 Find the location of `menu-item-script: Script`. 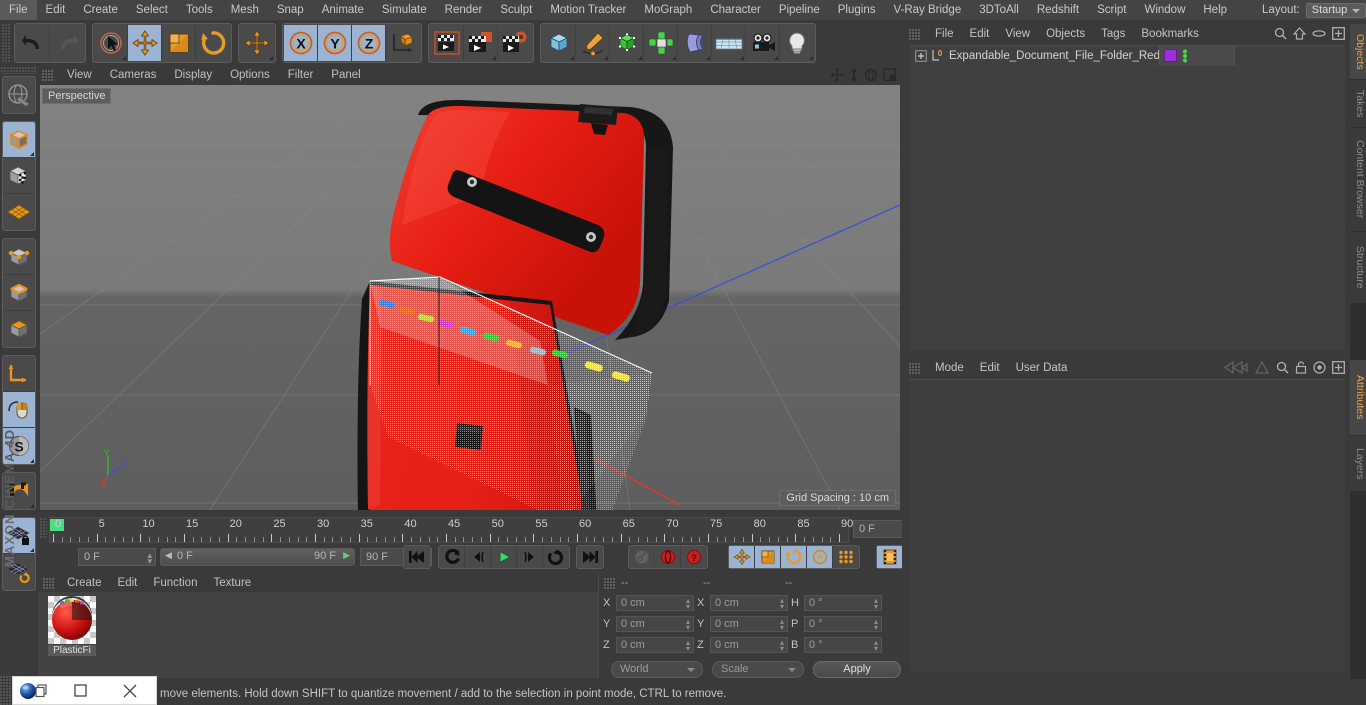

menu-item-script: Script is located at coordinates (1111, 10).